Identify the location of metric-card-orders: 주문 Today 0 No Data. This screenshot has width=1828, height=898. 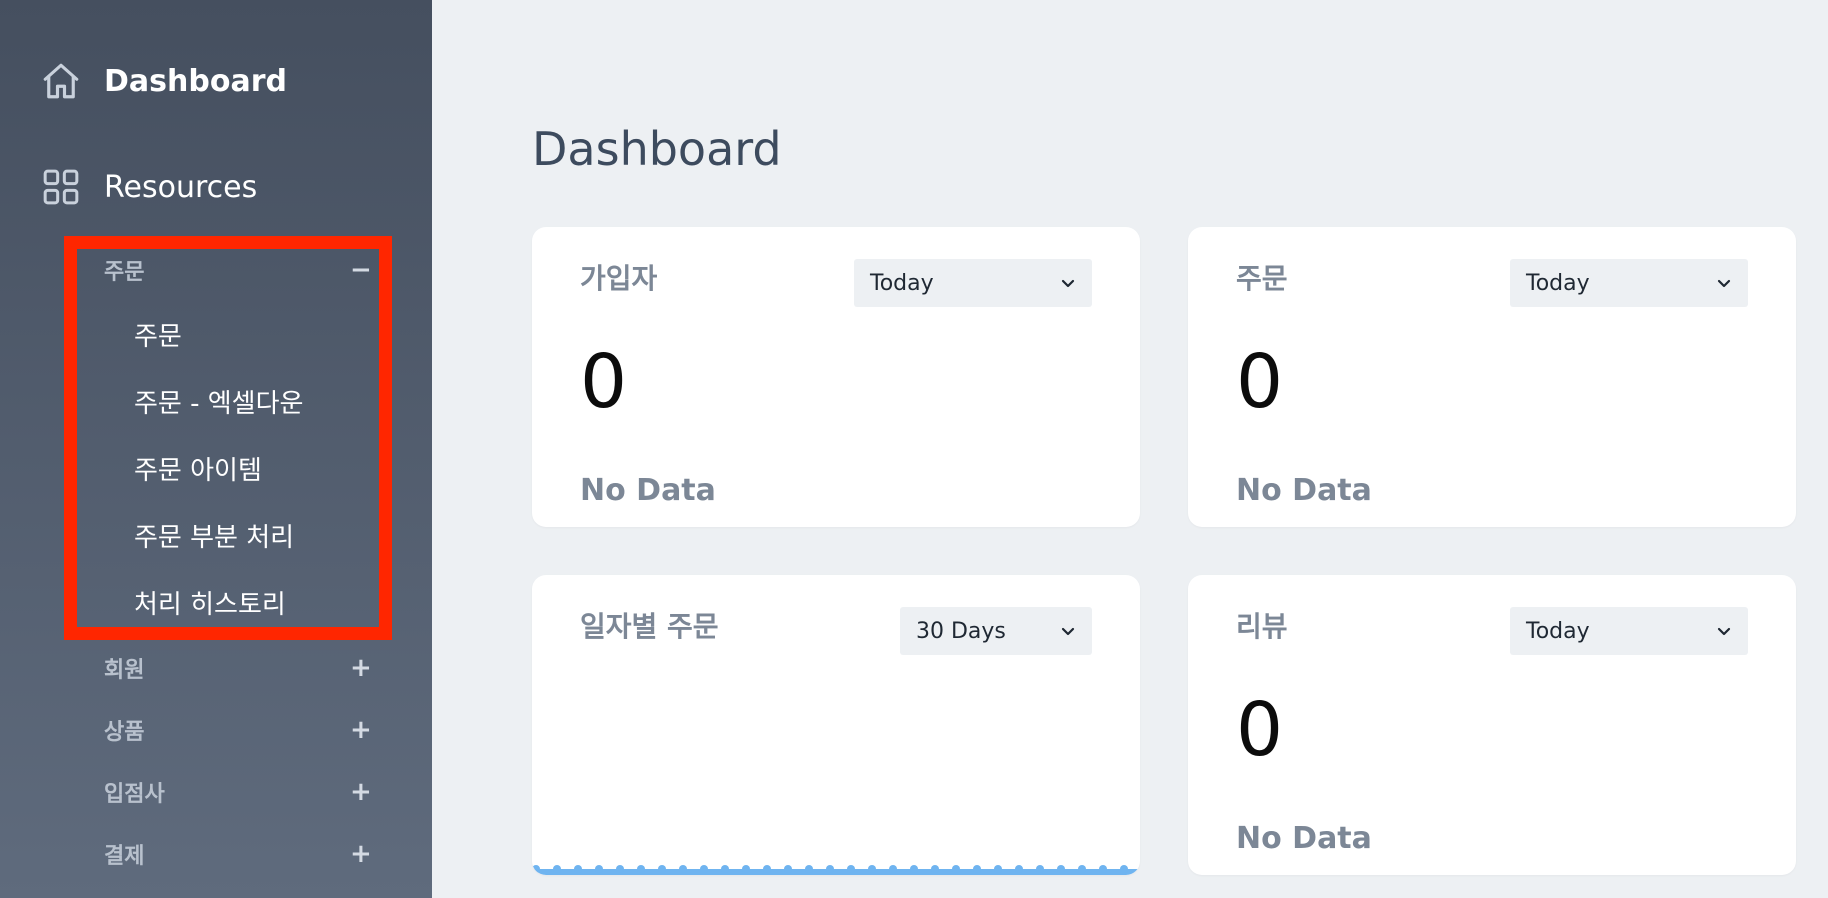
(1492, 377).